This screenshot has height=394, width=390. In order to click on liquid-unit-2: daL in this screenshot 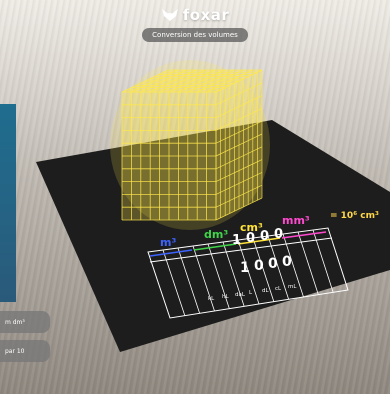, I will do `click(240, 295)`.